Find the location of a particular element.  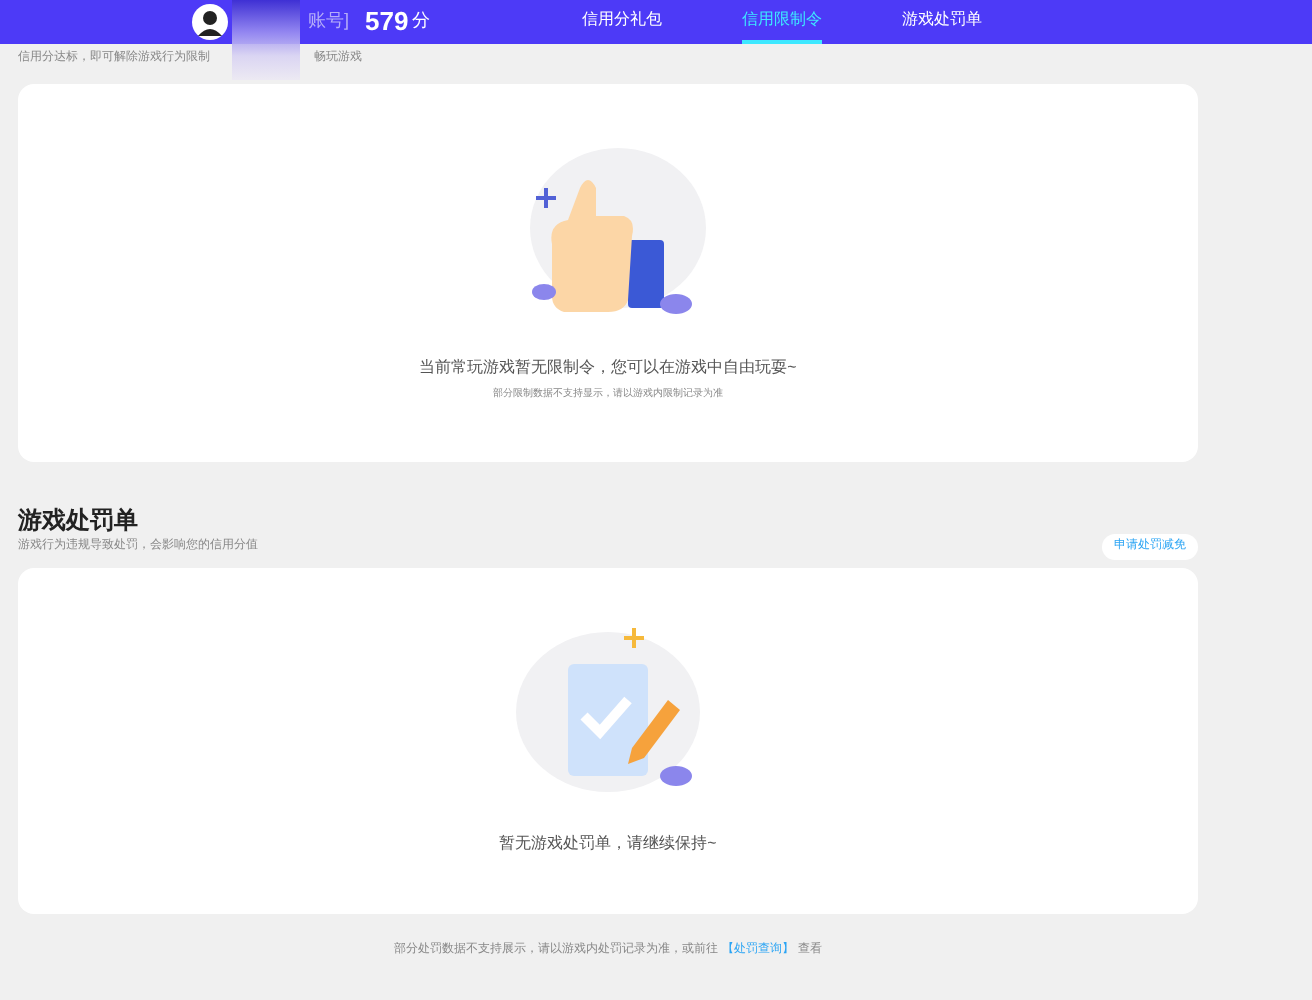

score-unit: 分 is located at coordinates (421, 21).